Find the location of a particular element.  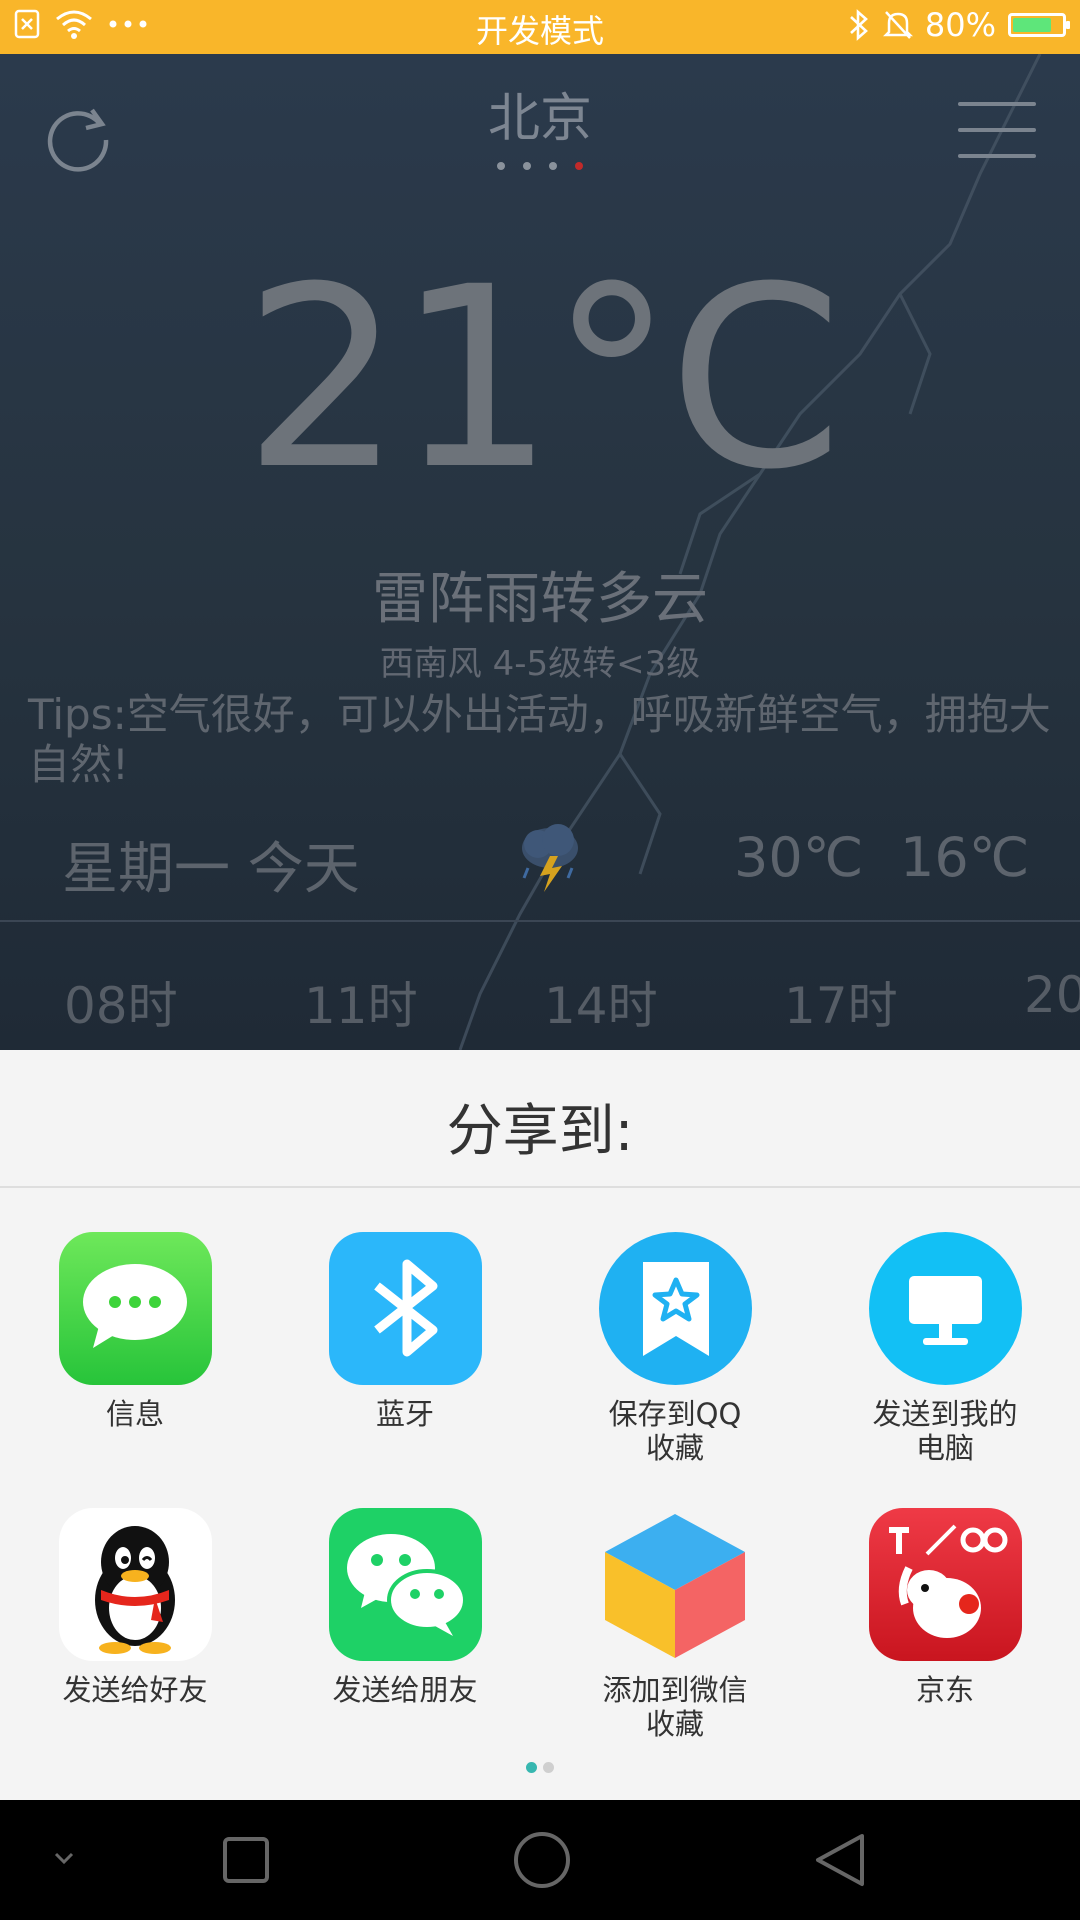

share-label: 蓝牙 is located at coordinates (404, 1414).